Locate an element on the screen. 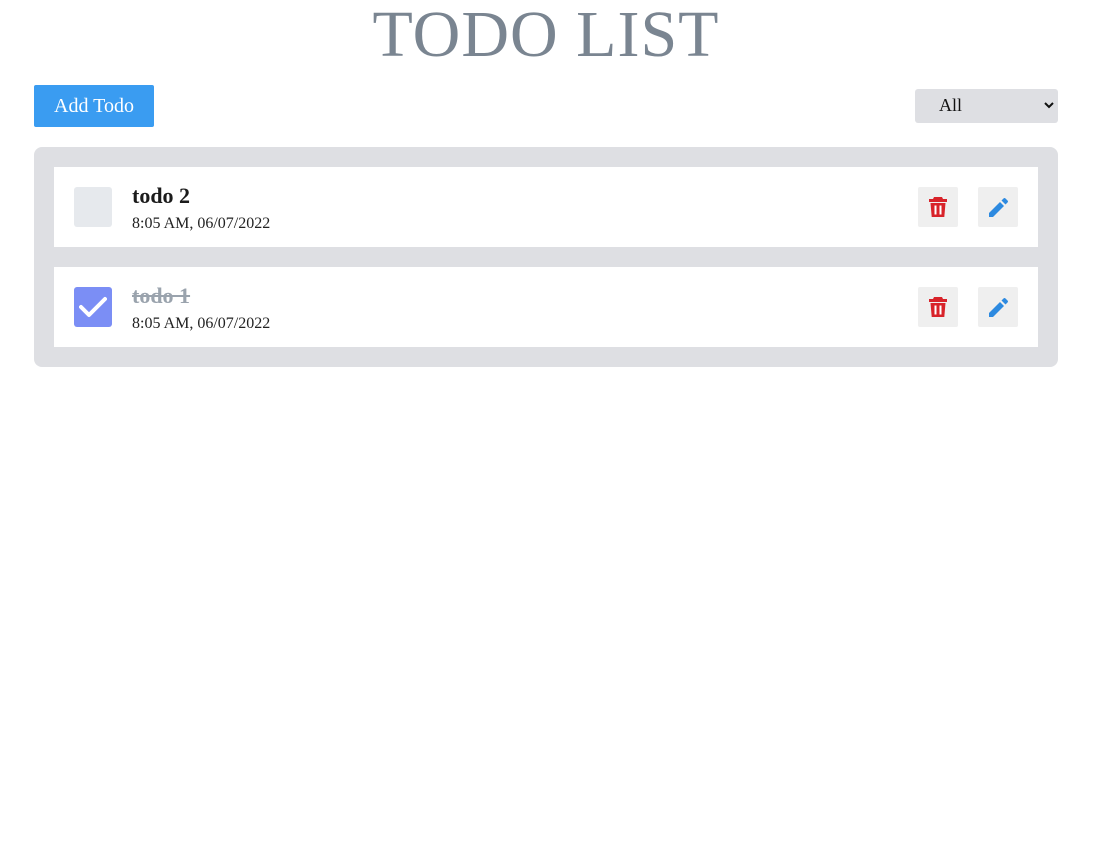 This screenshot has height=846, width=1102. chevron-down-icon is located at coordinates (1049, 105).